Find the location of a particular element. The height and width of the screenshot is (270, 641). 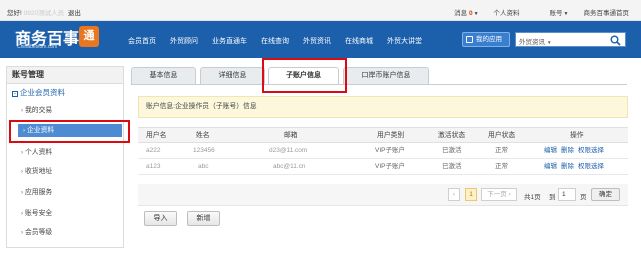

sidebar-item-address: › 收货地址 is located at coordinates (68, 171).